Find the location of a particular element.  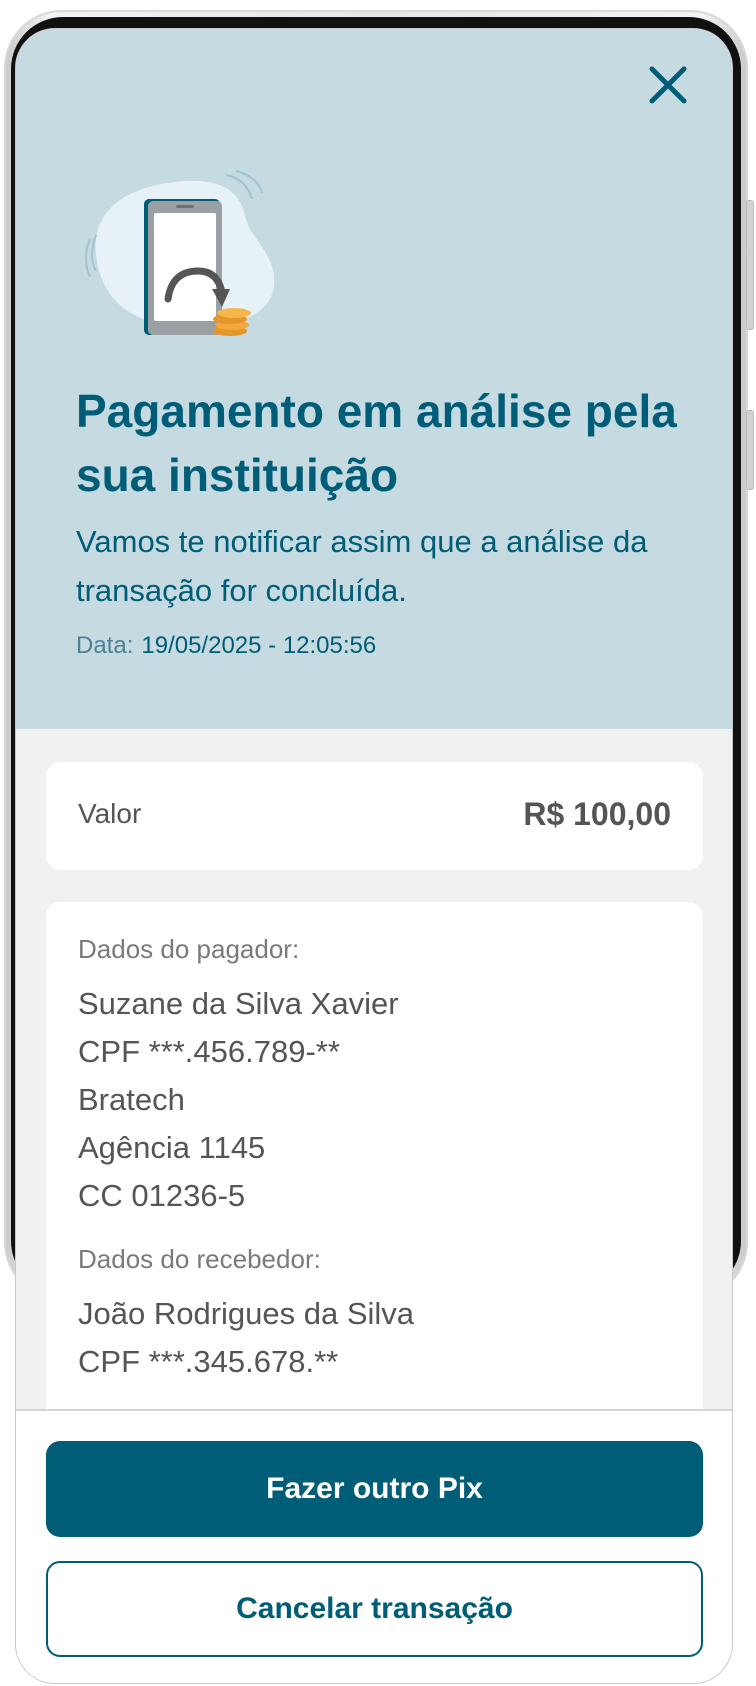

payer-cpf: CPF ***.456.789-** is located at coordinates (209, 1051).